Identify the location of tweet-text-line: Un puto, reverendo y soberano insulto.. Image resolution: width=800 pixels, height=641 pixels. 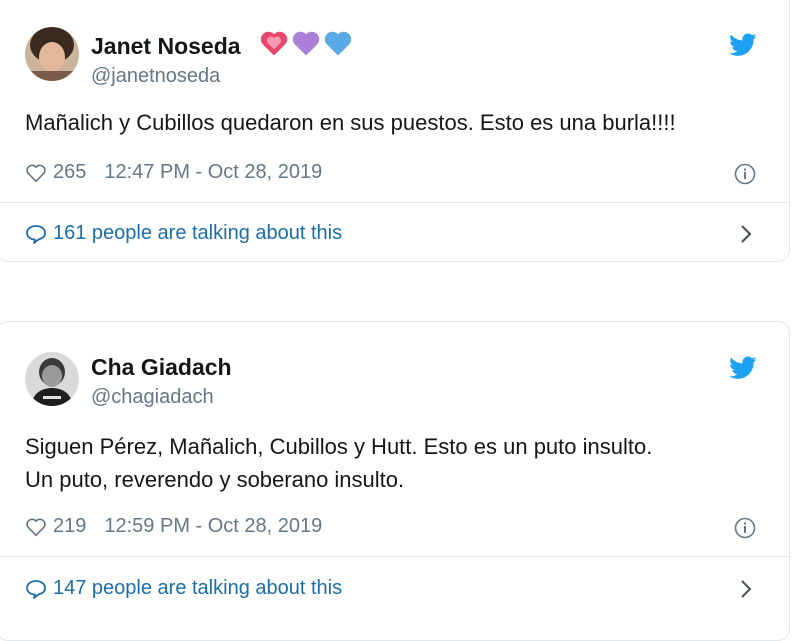
(215, 479).